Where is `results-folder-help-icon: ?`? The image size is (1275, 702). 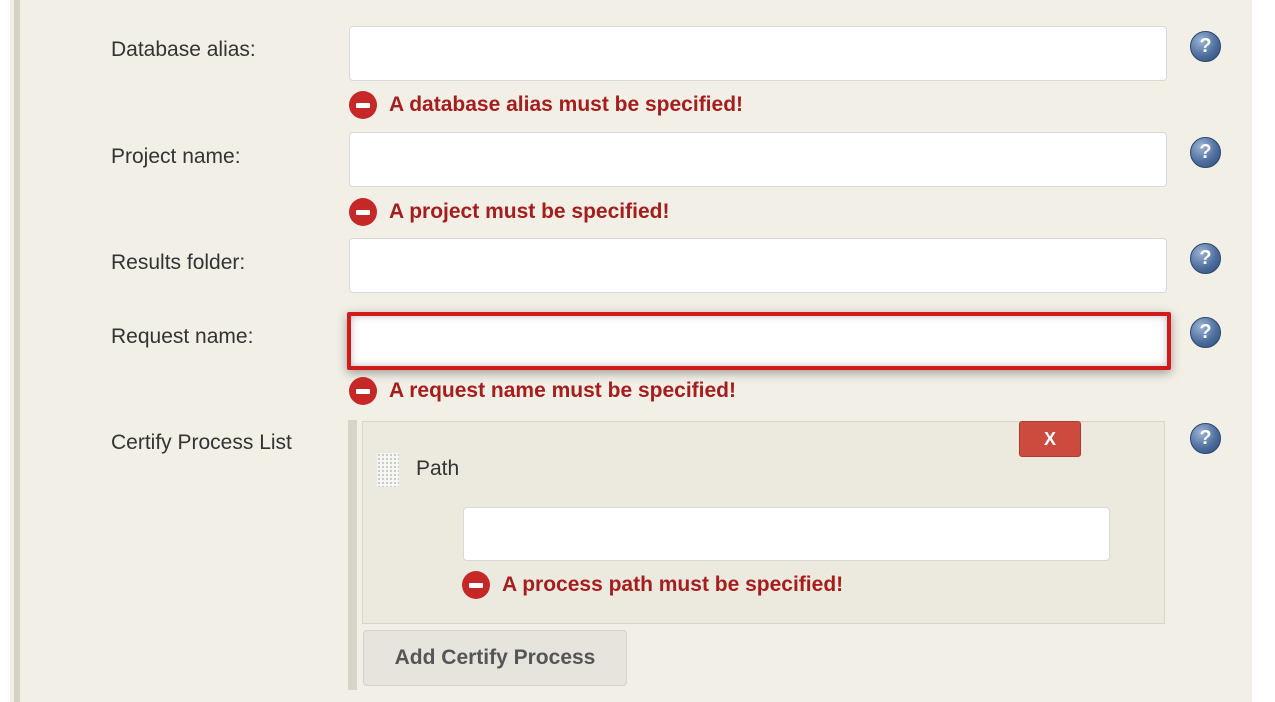
results-folder-help-icon: ? is located at coordinates (1205, 258).